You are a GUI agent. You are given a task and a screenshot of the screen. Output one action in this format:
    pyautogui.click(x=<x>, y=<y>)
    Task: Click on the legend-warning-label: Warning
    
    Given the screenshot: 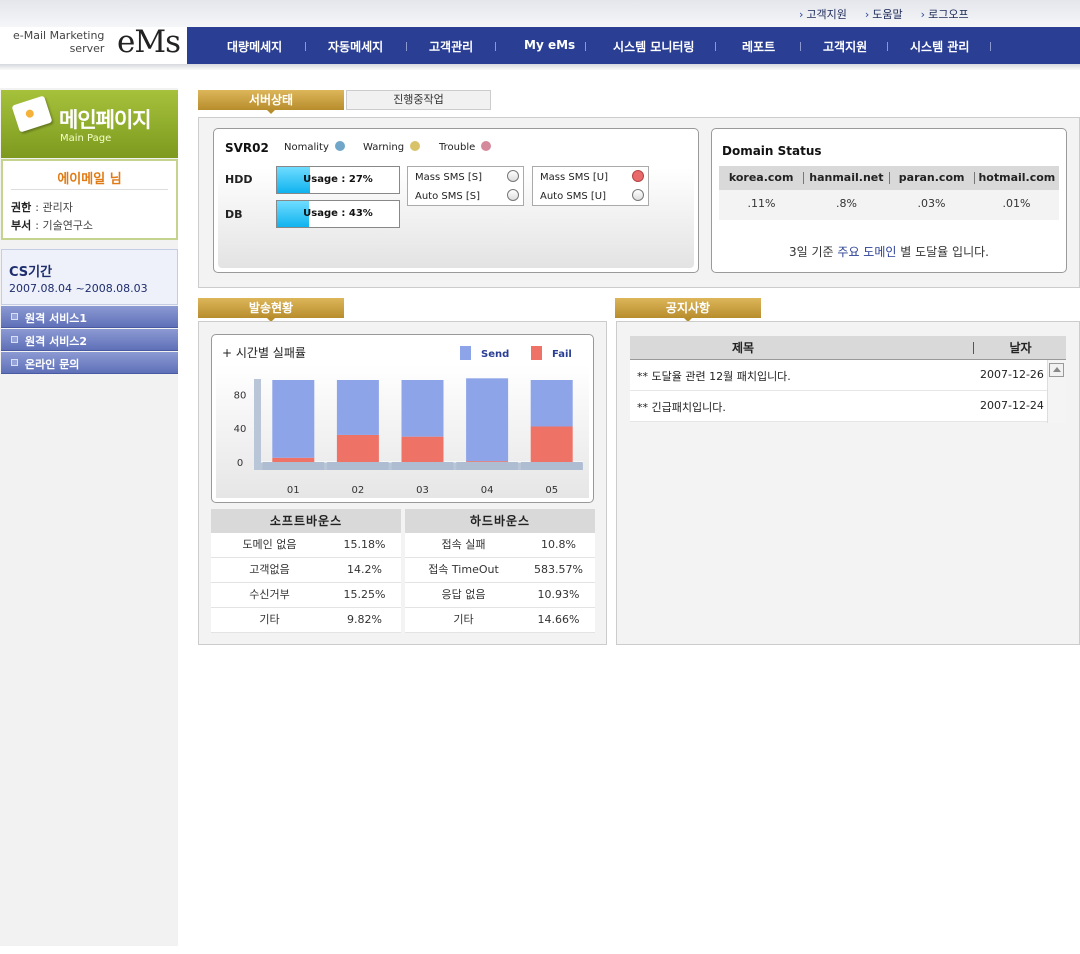 What is the action you would take?
    pyautogui.click(x=384, y=147)
    